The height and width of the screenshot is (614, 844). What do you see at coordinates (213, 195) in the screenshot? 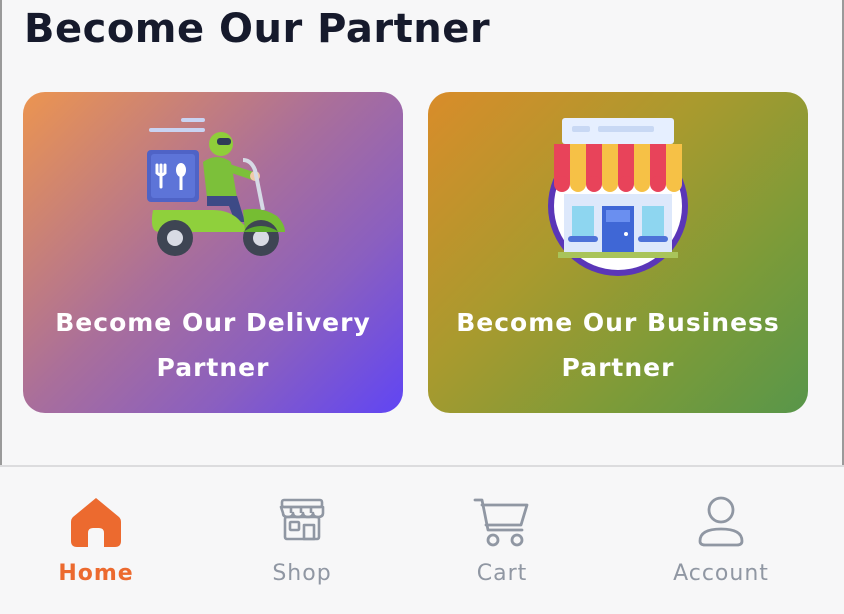
I see `delivery-scooter-icon` at bounding box center [213, 195].